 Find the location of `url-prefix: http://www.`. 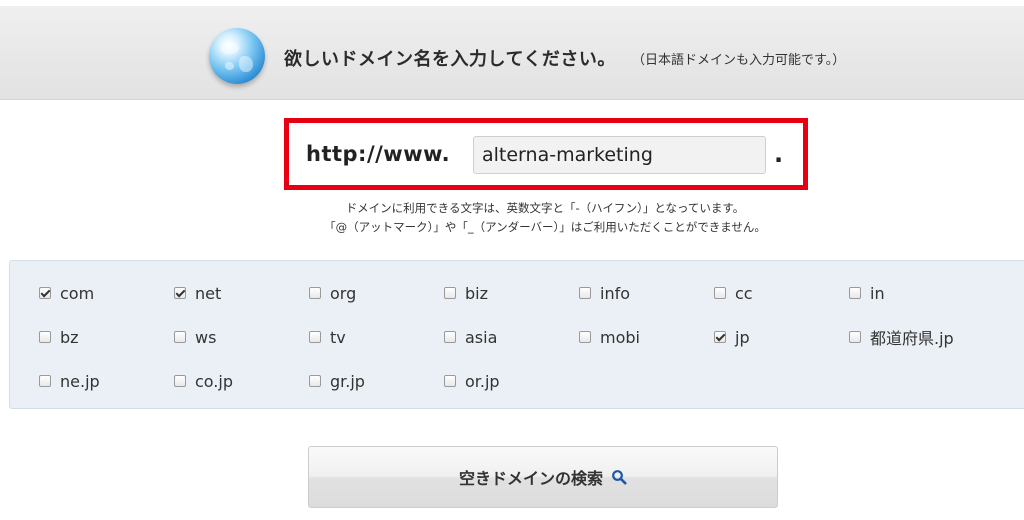

url-prefix: http://www. is located at coordinates (378, 154).